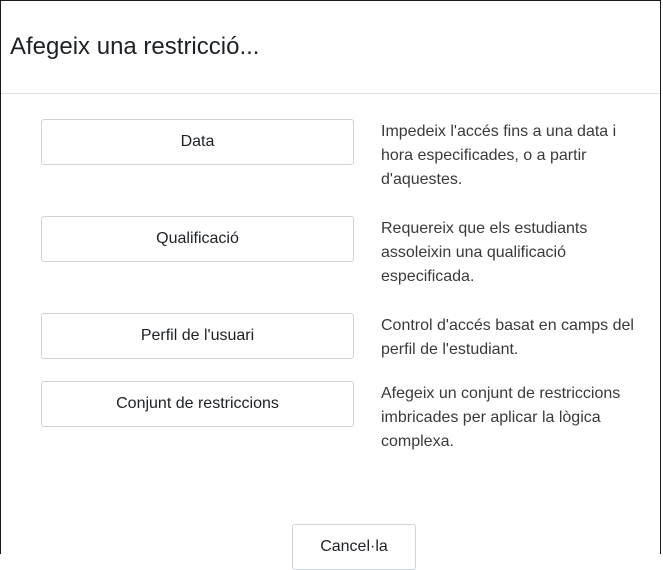 This screenshot has width=663, height=570. Describe the element at coordinates (197, 239) in the screenshot. I see `grade-restriction-button: Qualificació` at that location.